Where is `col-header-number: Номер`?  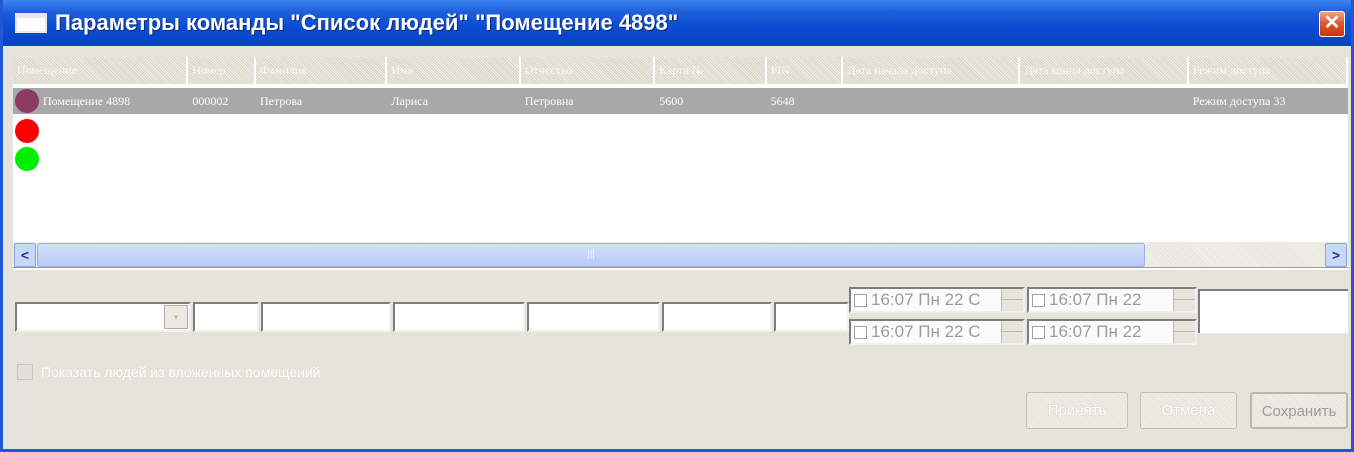 col-header-number: Номер is located at coordinates (222, 70).